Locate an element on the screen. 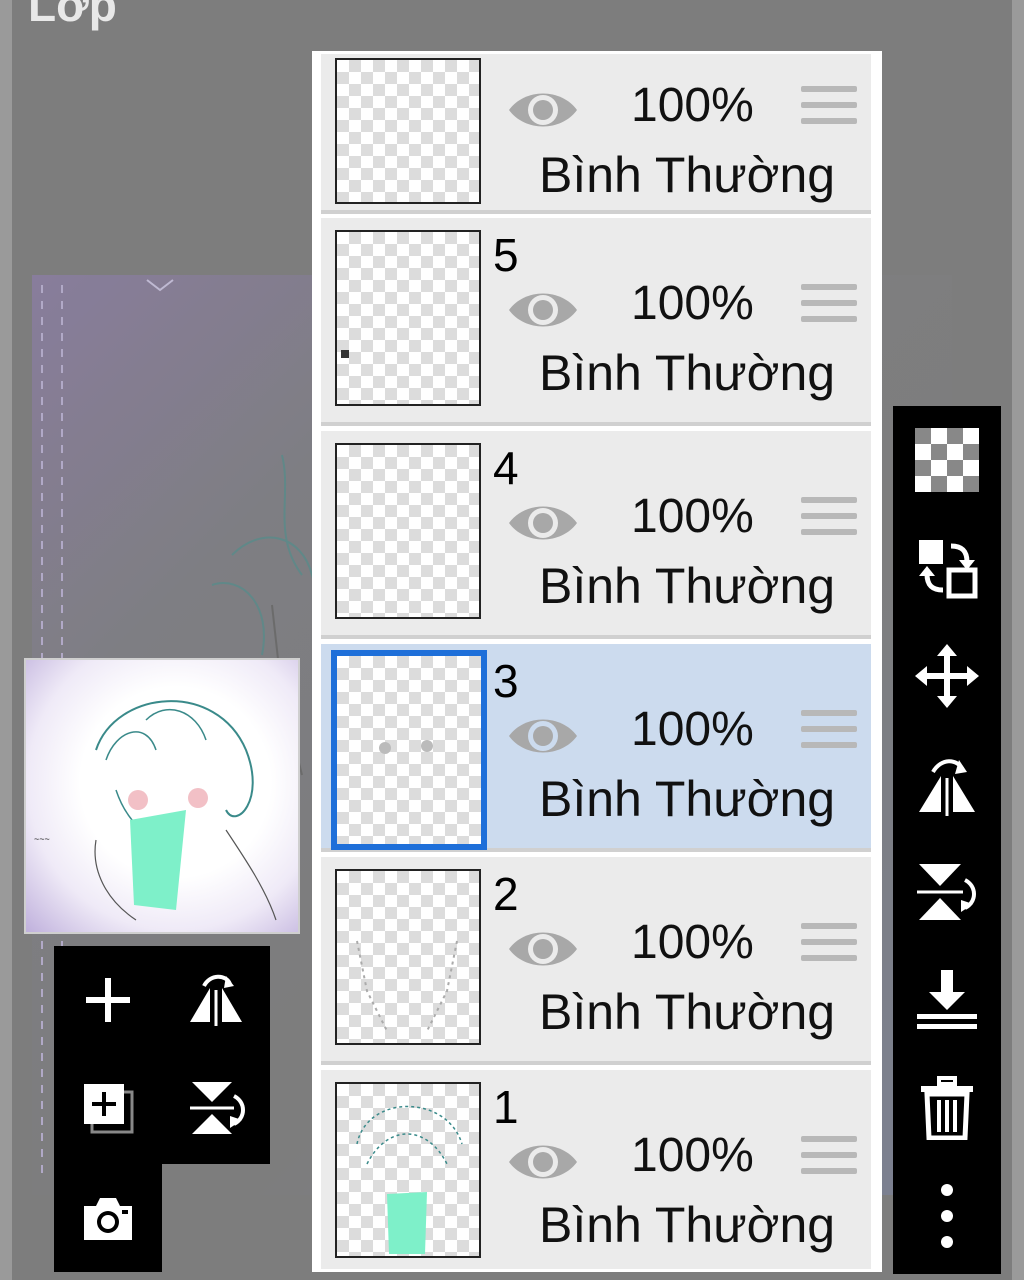 Image resolution: width=1024 pixels, height=1280 pixels. swap-layer-button is located at coordinates (947, 568).